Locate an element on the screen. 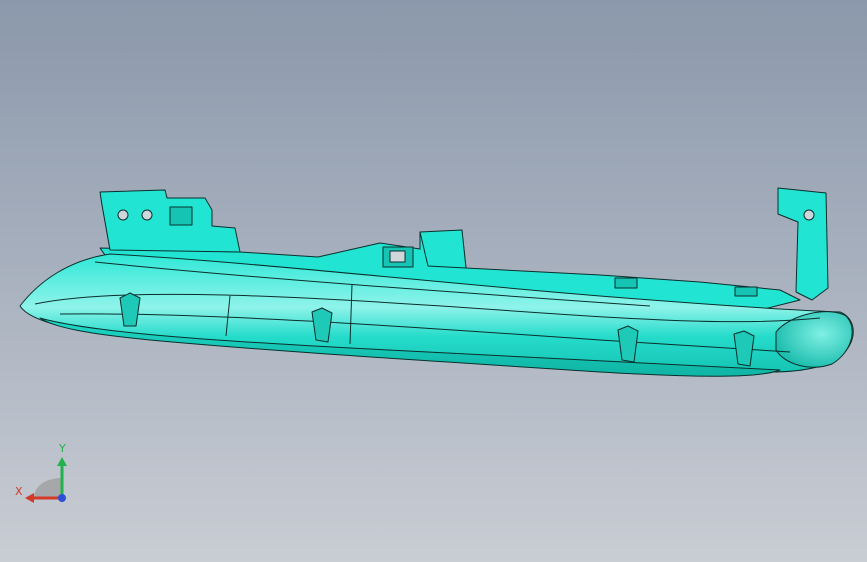 This screenshot has width=867, height=562. x-axis-label: X is located at coordinates (19, 491).